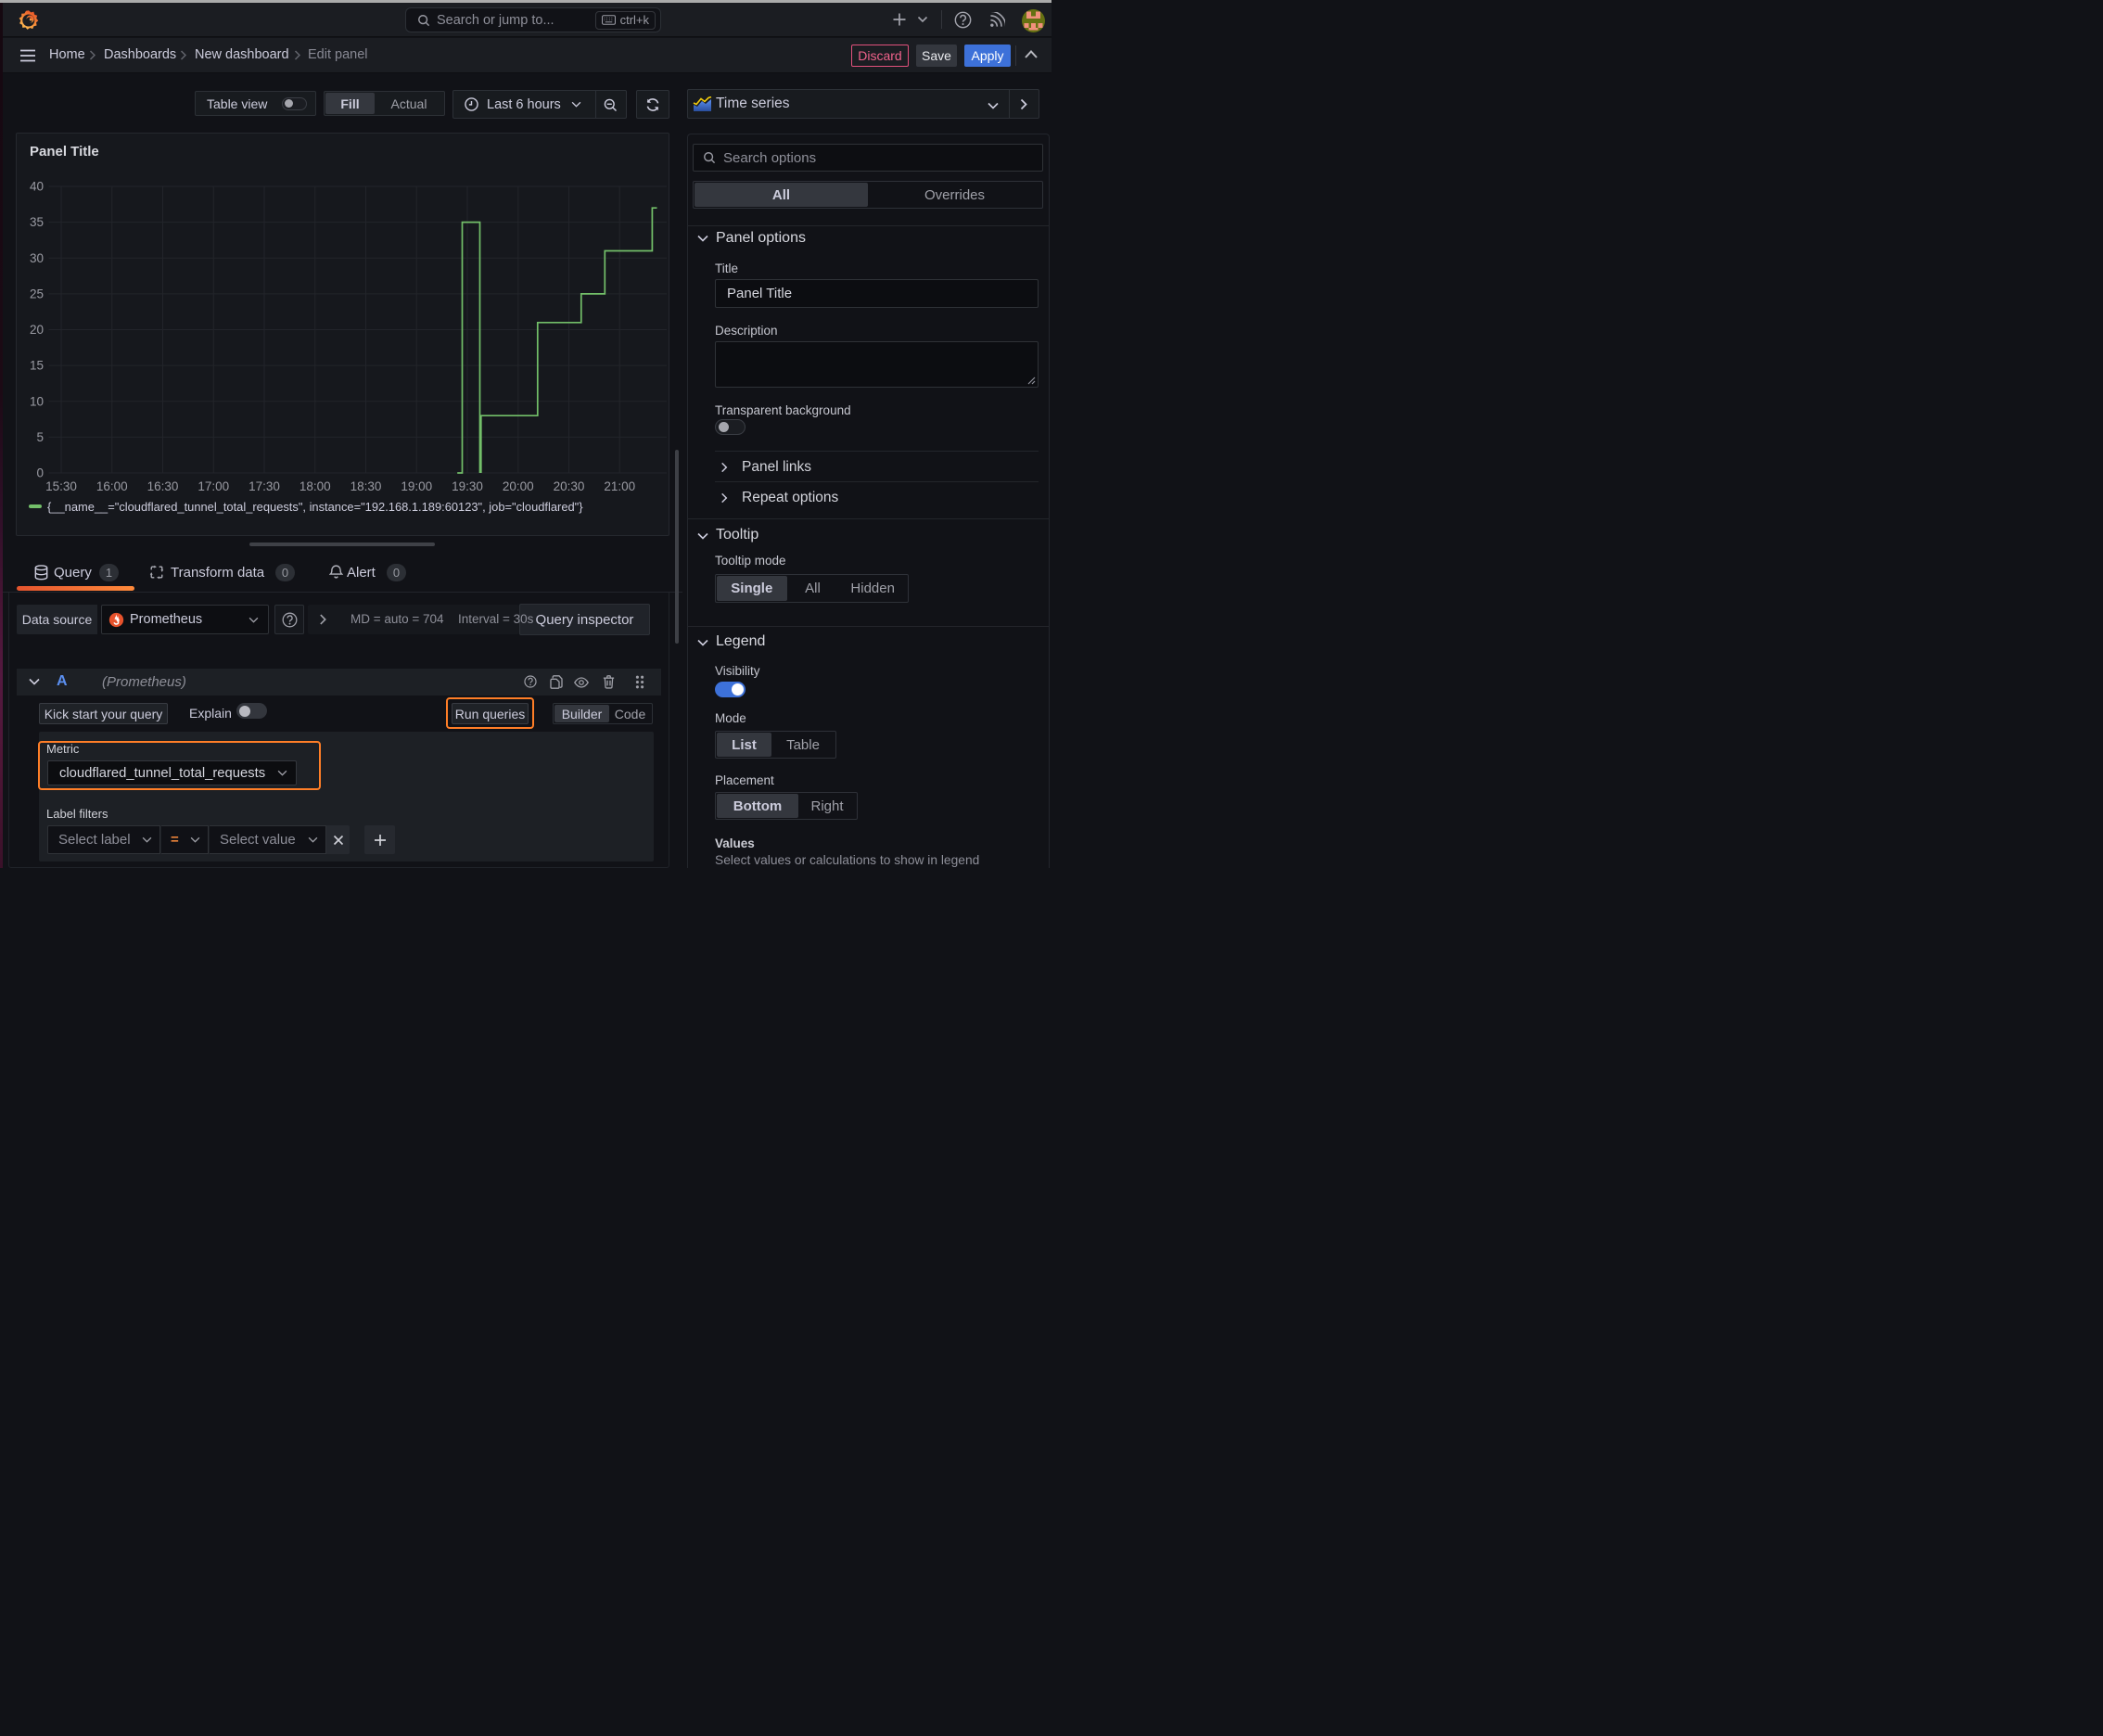 The height and width of the screenshot is (1736, 2103). Describe the element at coordinates (37, 222) in the screenshot. I see `svg-text: 35` at that location.